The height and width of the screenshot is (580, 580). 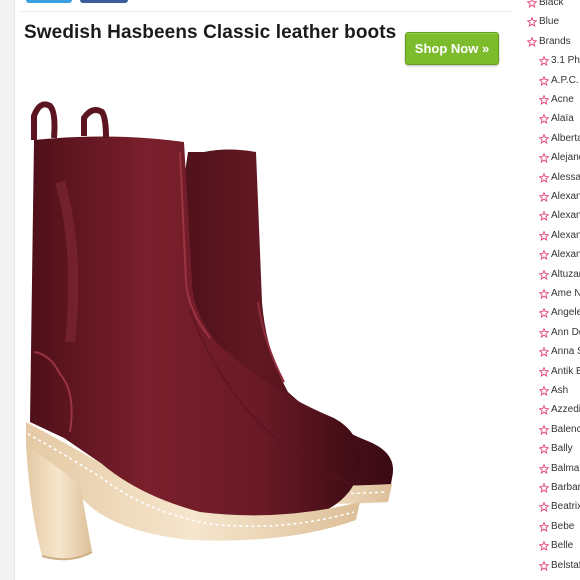 I want to click on sidebar-item-label: Balenc, so click(x=565, y=429).